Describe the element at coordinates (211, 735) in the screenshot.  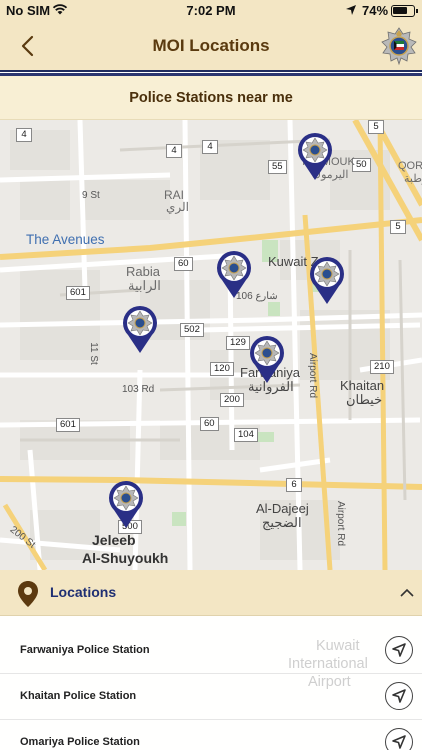
I see `location-row: Omariya Police Station` at that location.